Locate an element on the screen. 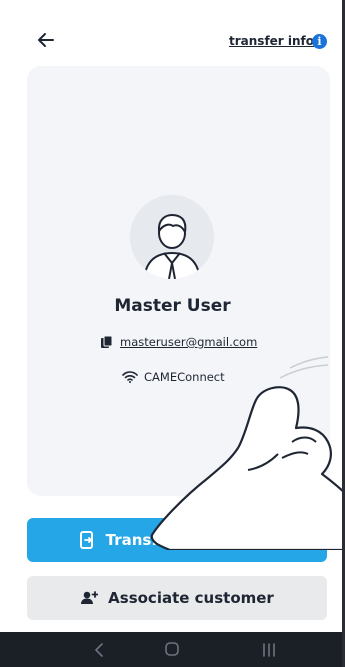 The height and width of the screenshot is (667, 345). transfer-device-icon is located at coordinates (87, 540).